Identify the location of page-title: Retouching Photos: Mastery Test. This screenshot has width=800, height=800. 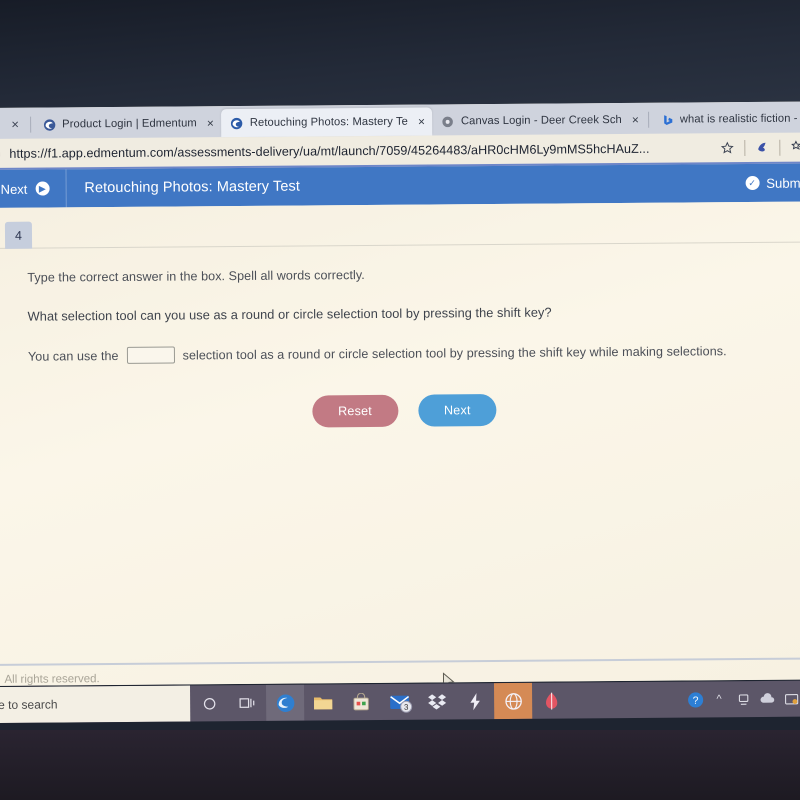
(192, 187).